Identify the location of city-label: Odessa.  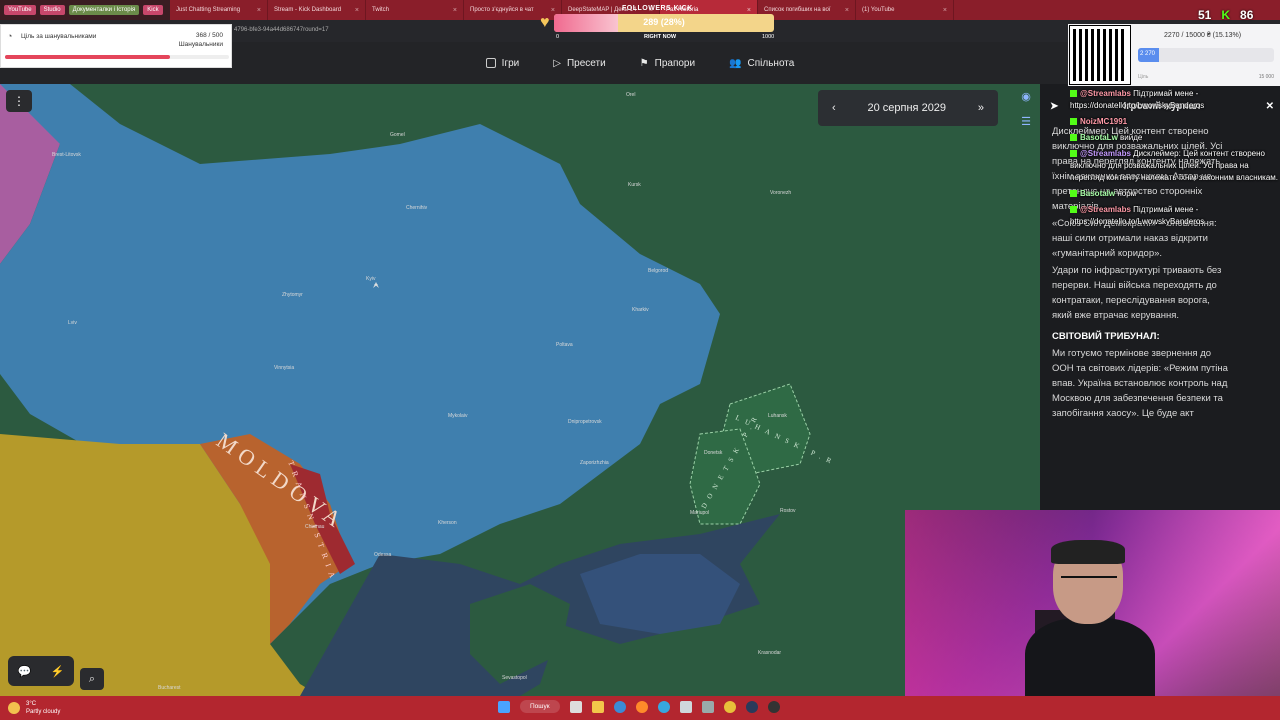
(382, 555).